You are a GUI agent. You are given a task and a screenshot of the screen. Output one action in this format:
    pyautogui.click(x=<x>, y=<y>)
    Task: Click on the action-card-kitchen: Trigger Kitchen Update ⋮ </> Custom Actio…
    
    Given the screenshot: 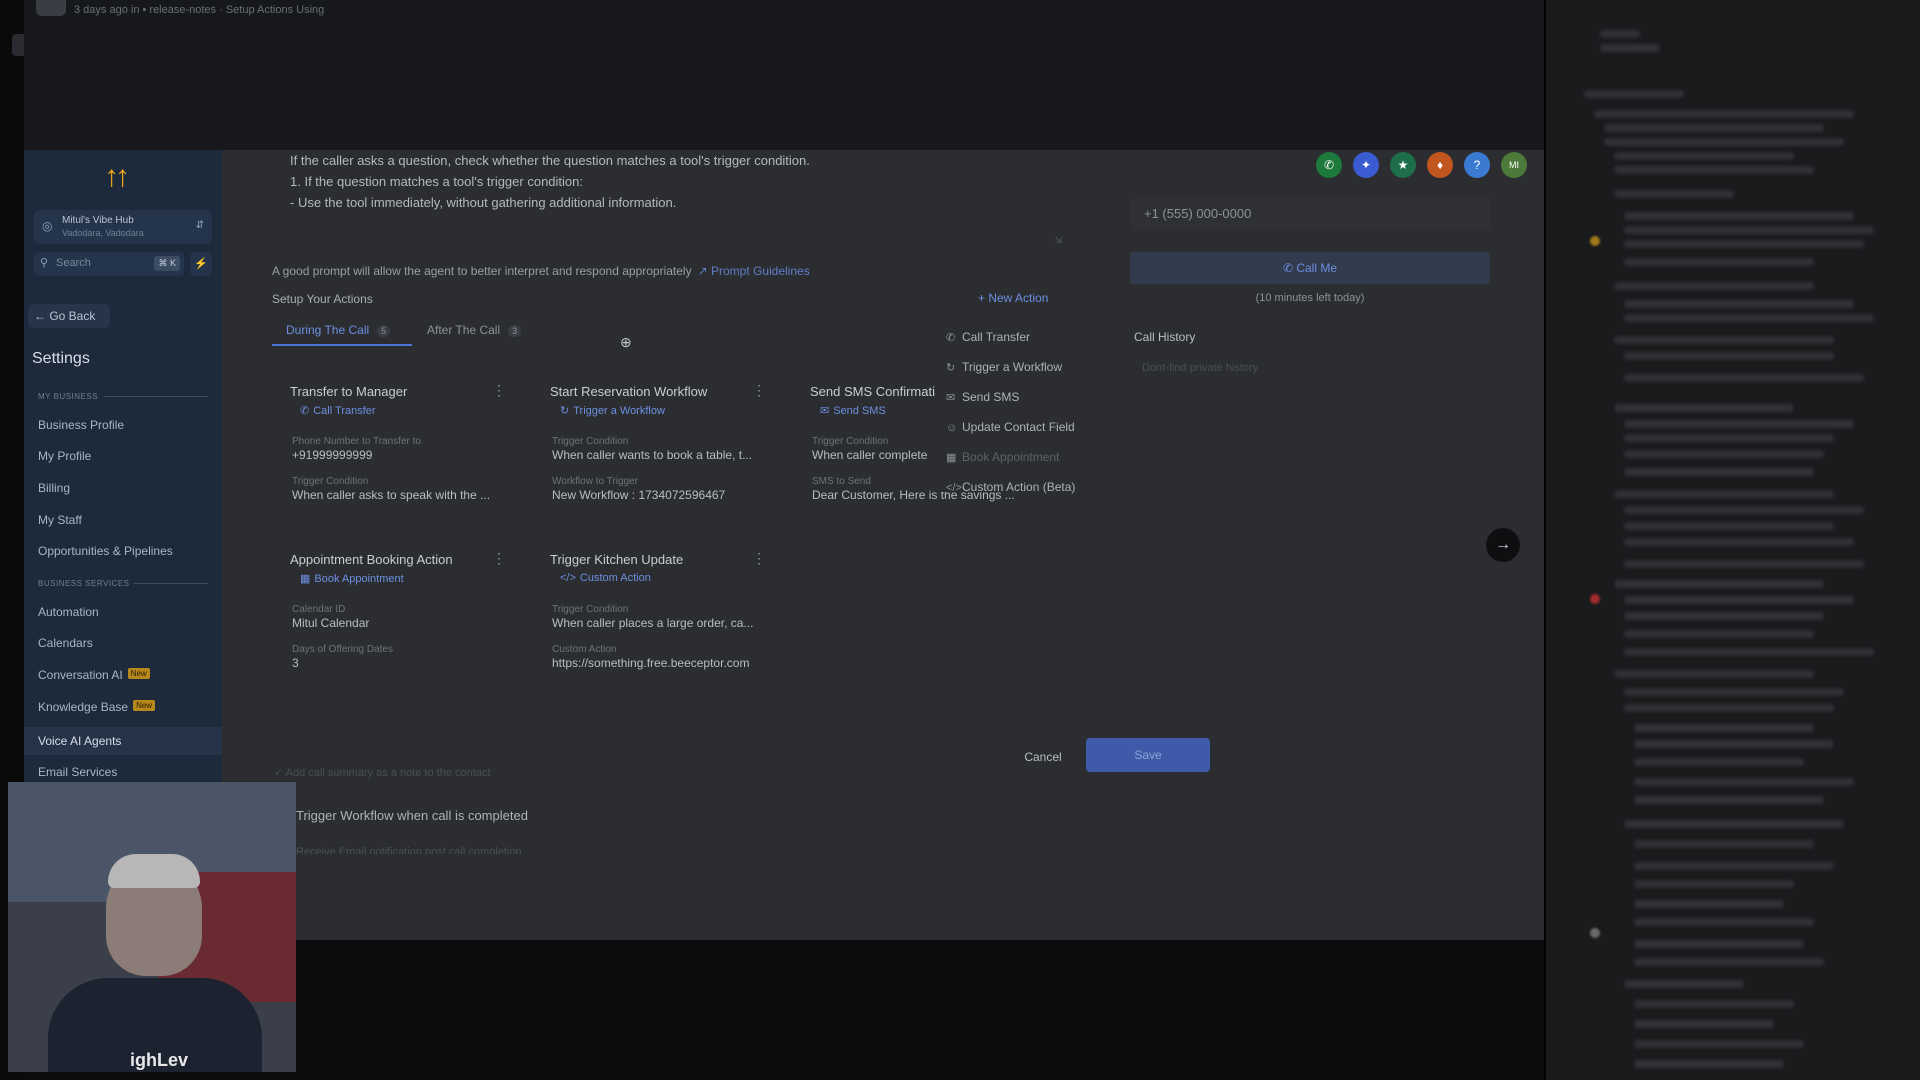 What is the action you would take?
    pyautogui.click(x=656, y=619)
    